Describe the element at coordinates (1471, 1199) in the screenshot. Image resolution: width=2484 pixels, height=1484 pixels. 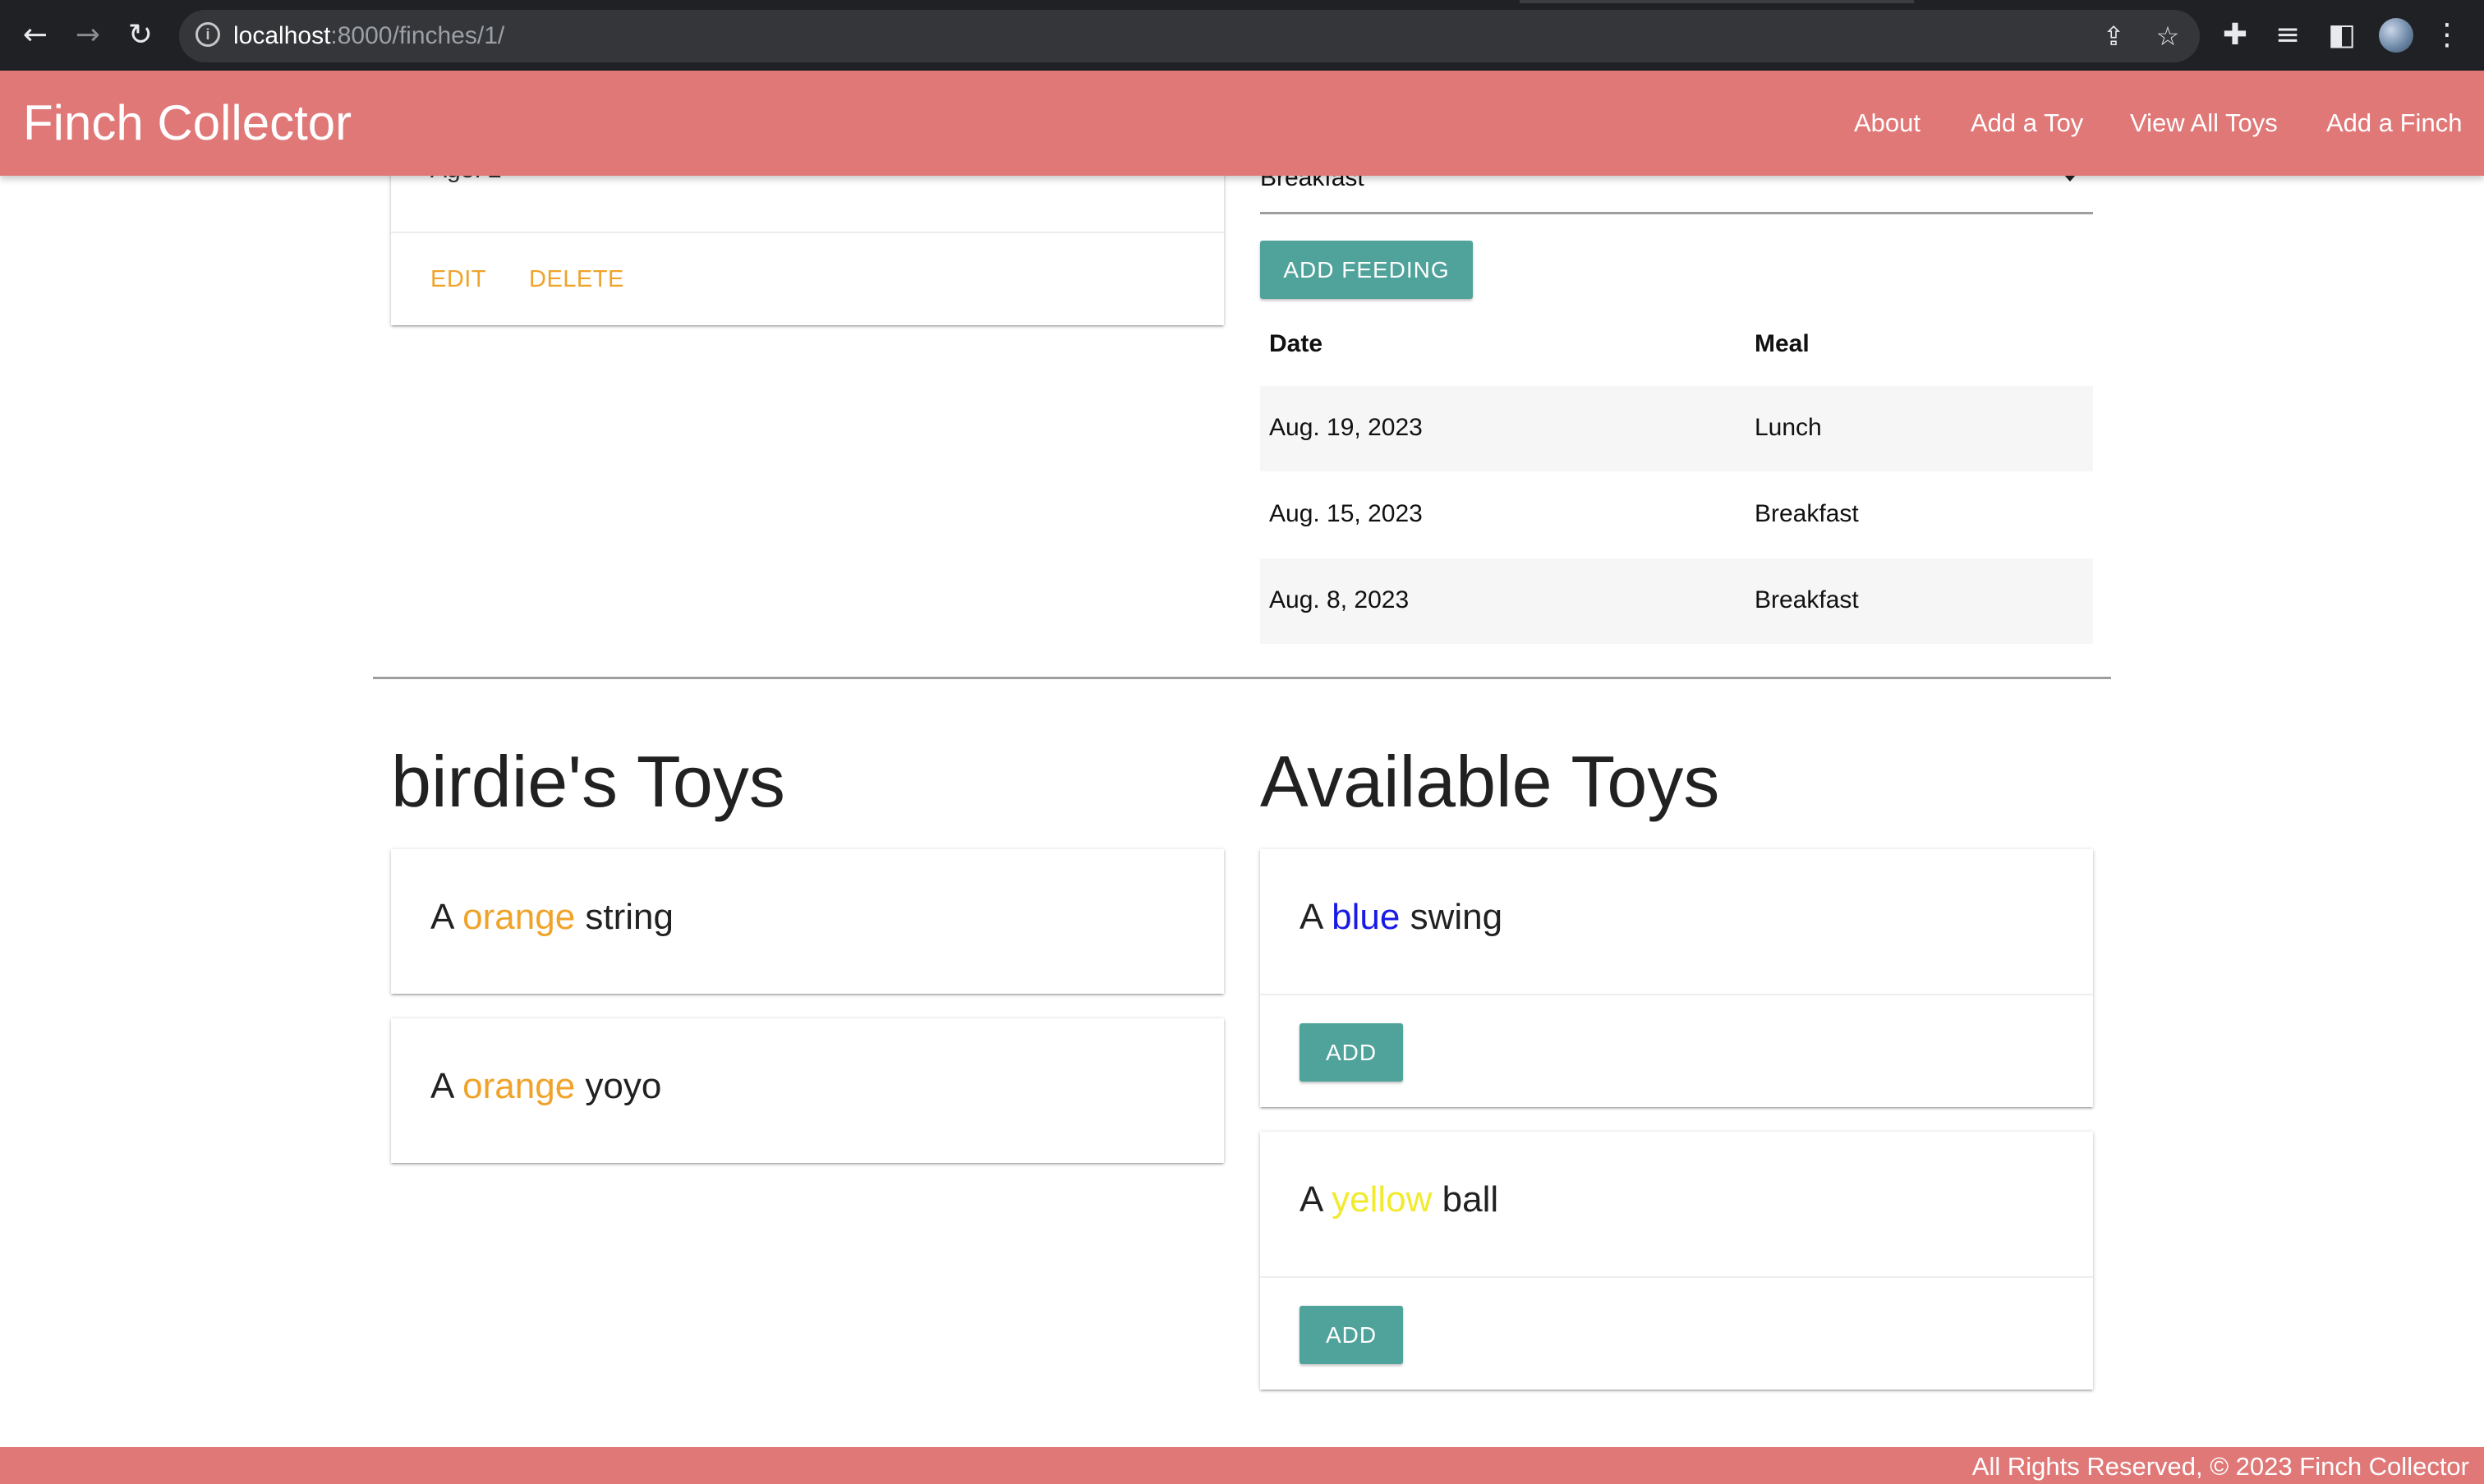
I see `toy-name: ball` at that location.